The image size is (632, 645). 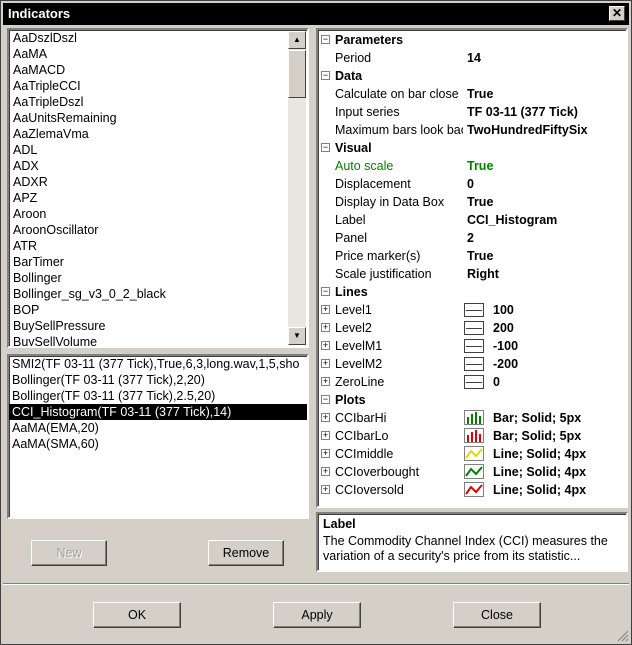 What do you see at coordinates (69, 553) in the screenshot?
I see `new-button: New` at bounding box center [69, 553].